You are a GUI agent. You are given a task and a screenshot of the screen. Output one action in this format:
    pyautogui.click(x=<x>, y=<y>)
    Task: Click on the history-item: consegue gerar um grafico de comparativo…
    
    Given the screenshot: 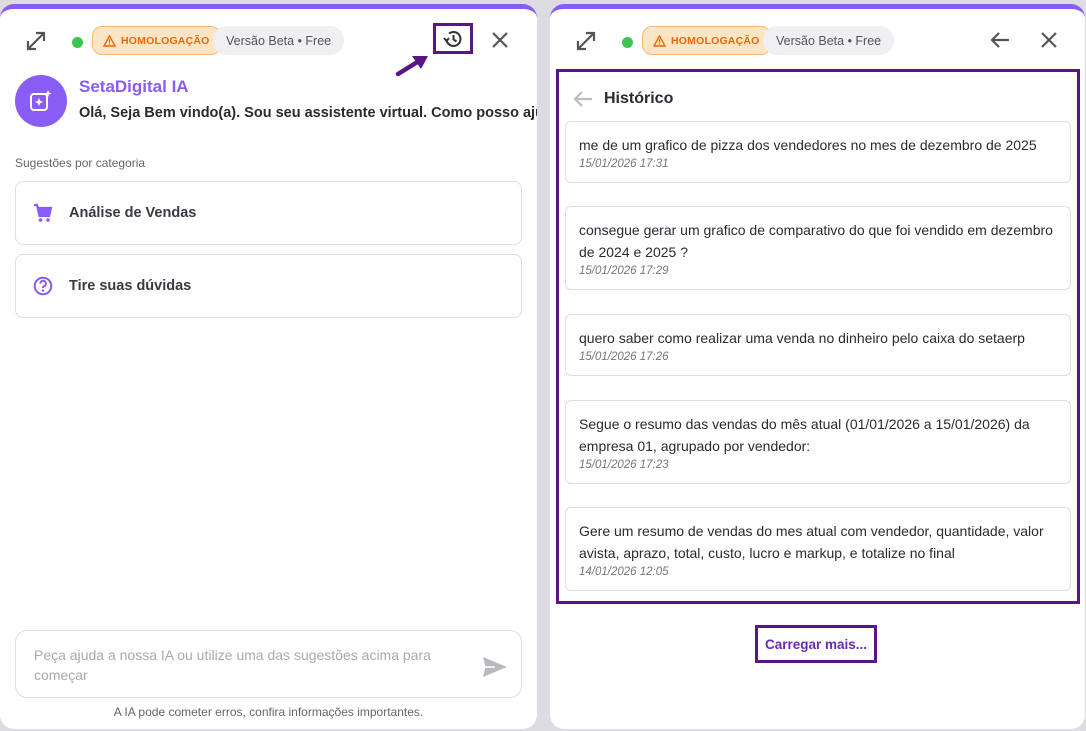 What is the action you would take?
    pyautogui.click(x=818, y=248)
    